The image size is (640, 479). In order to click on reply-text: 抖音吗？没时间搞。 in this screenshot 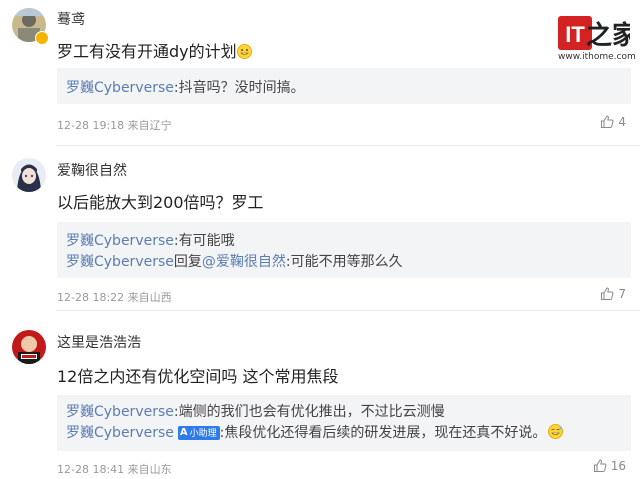, I will do `click(241, 88)`.